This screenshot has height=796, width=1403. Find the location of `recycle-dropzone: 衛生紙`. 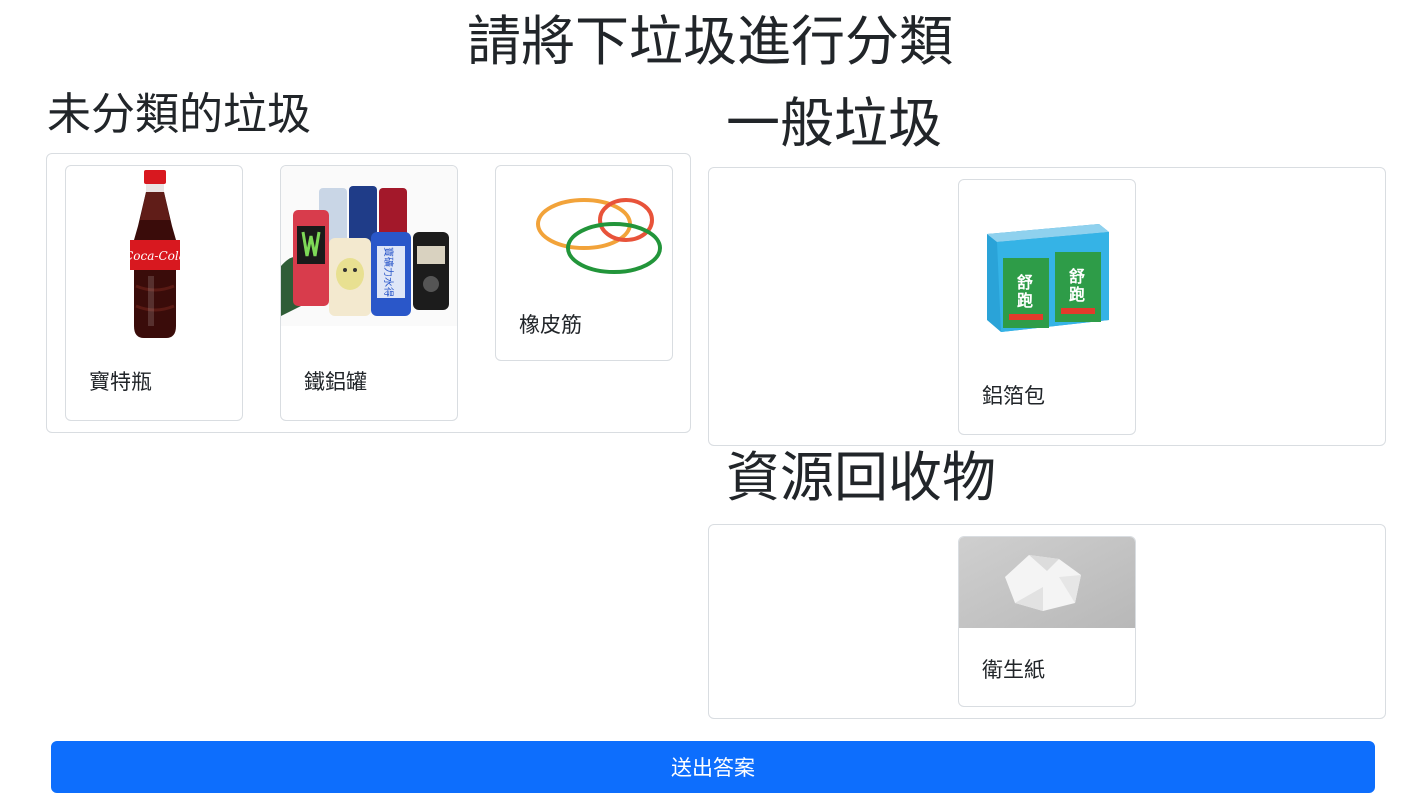

recycle-dropzone: 衛生紙 is located at coordinates (1047, 621).